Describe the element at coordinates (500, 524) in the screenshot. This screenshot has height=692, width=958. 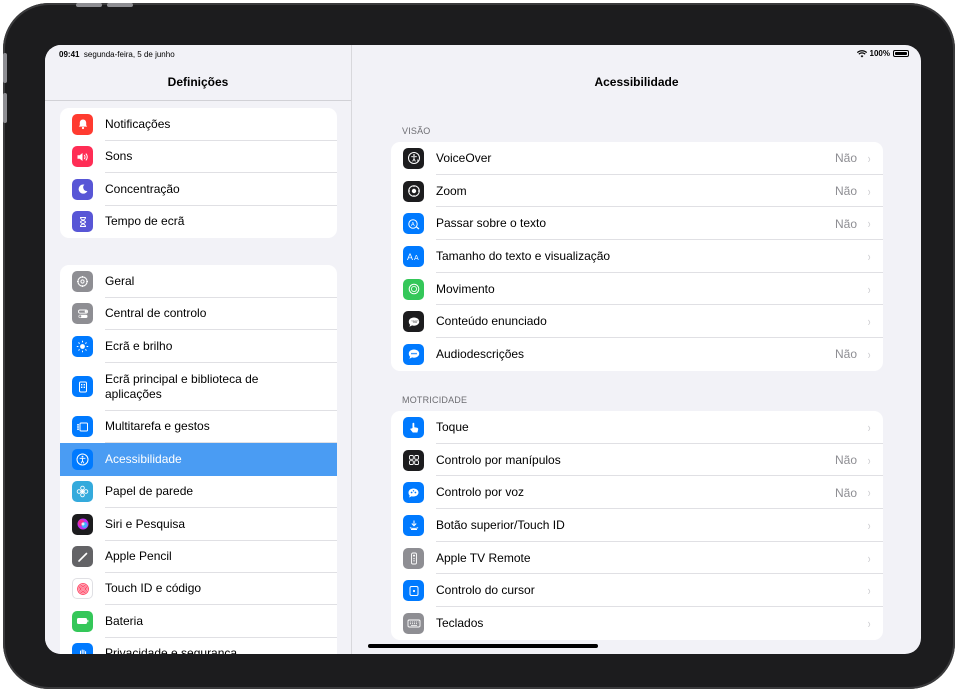
I see `item-label: Botão superior/Touch ID` at that location.